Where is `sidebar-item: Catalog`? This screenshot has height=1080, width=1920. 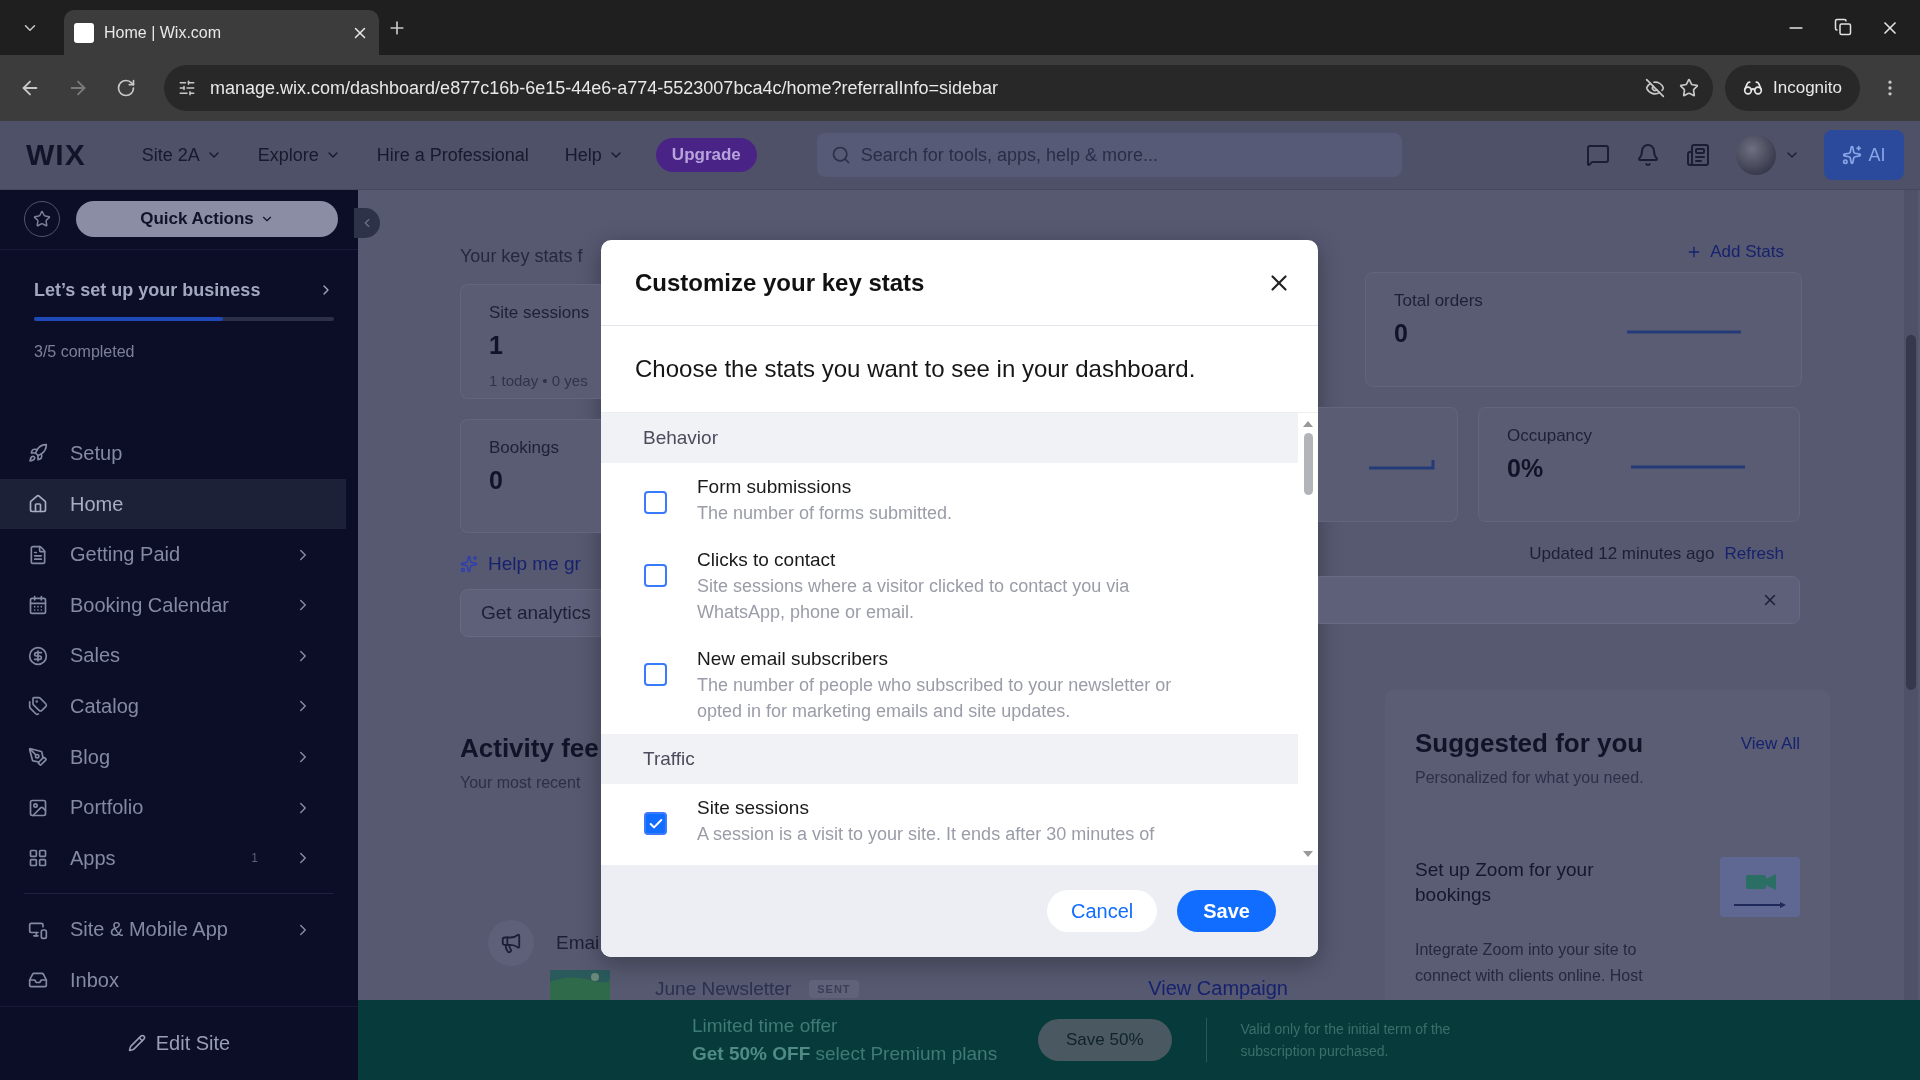
sidebar-item: Catalog is located at coordinates (173, 706).